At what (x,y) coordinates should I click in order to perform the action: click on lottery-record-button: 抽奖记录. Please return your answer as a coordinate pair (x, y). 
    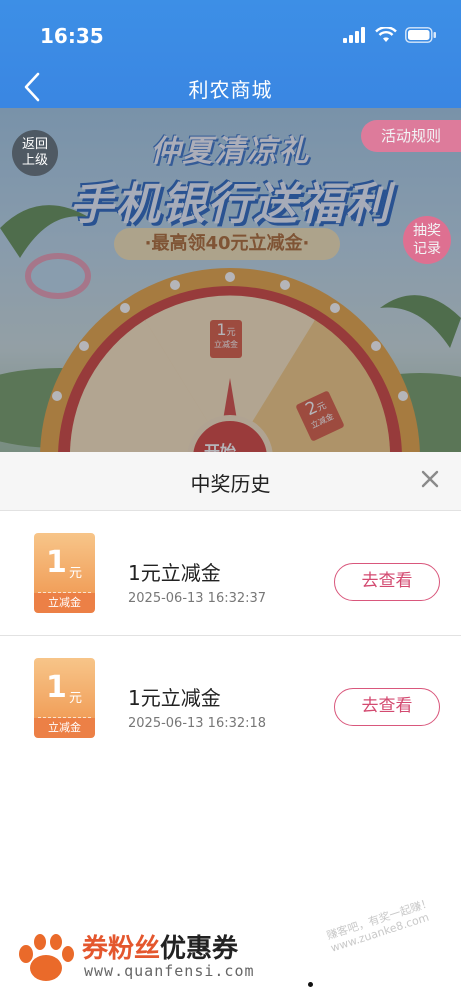
    Looking at the image, I should click on (427, 240).